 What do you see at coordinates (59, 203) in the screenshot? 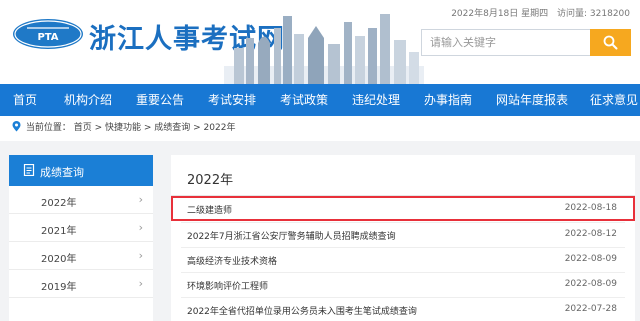
I see `sidebar-item-label: 2022年` at bounding box center [59, 203].